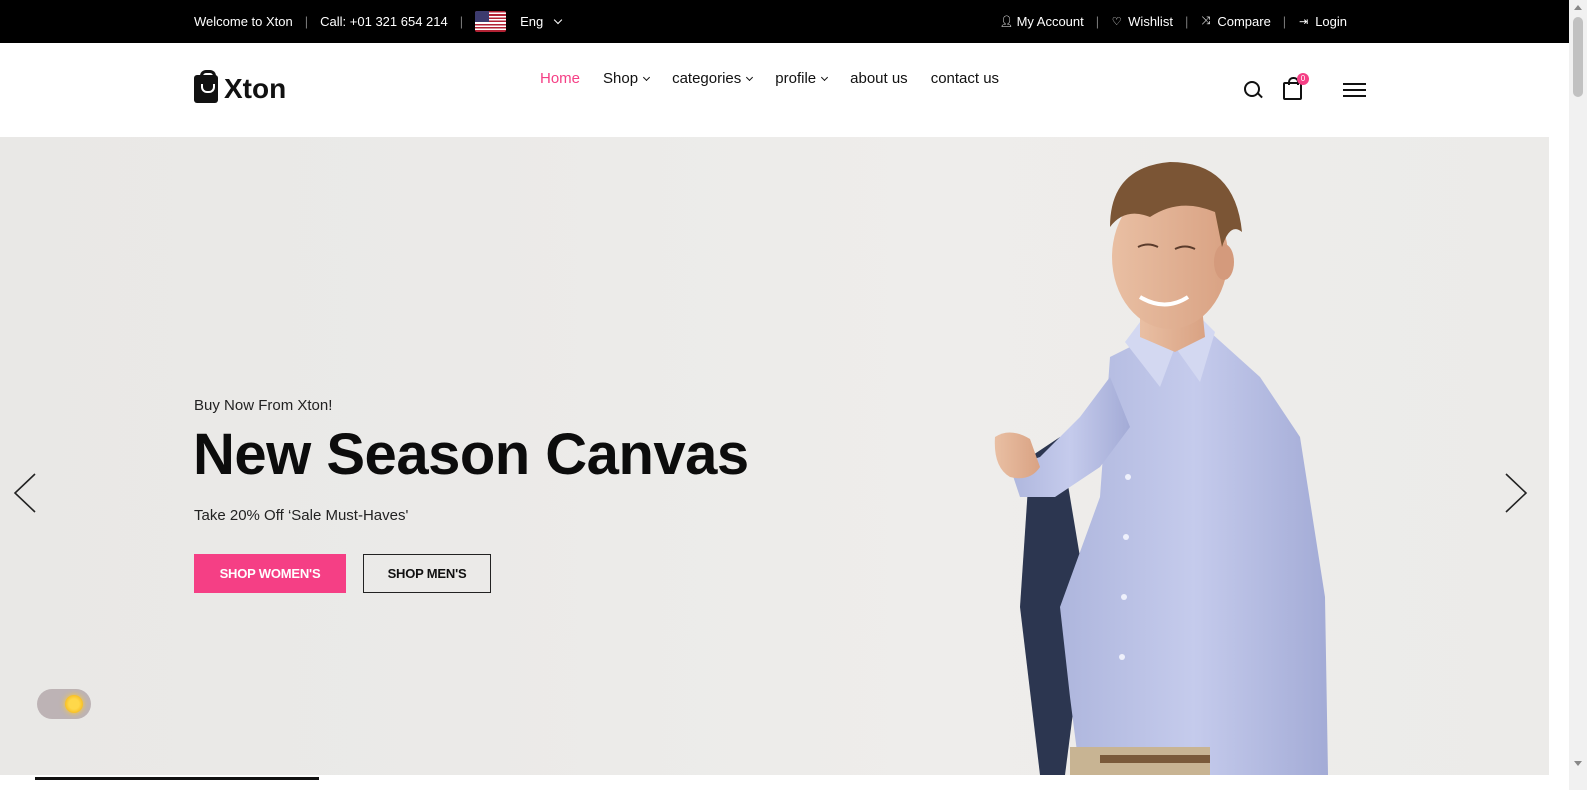  I want to click on hero-title: New Season Canvas, so click(471, 454).